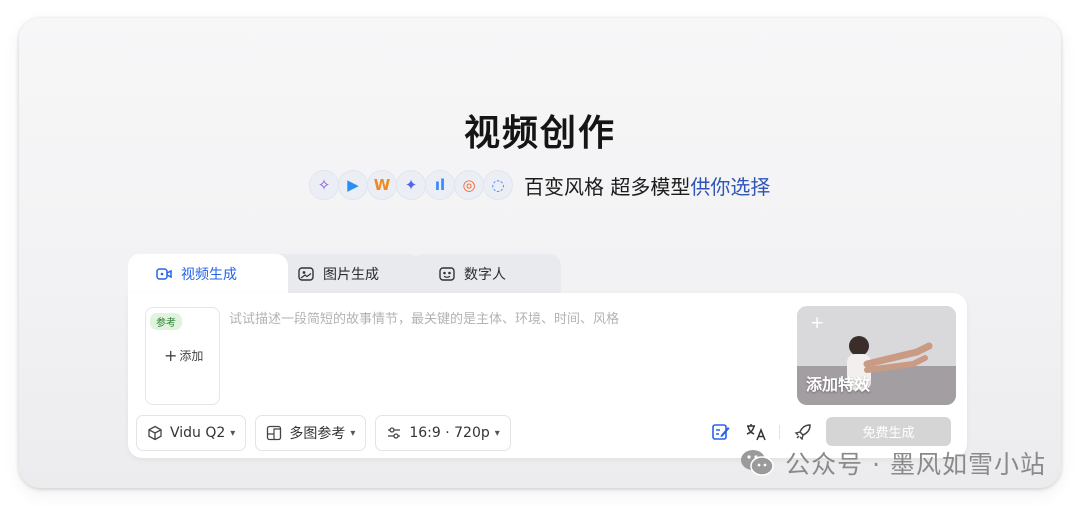 The width and height of the screenshot is (1080, 506). Describe the element at coordinates (447, 274) in the screenshot. I see `avatar-icon` at that location.